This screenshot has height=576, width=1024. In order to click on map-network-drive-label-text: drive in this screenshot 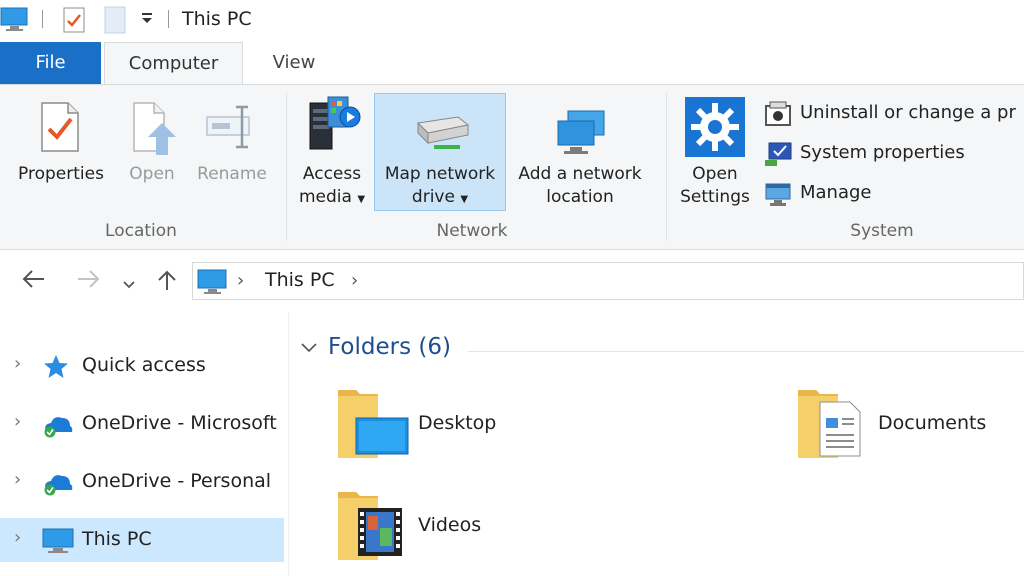, I will do `click(433, 197)`.